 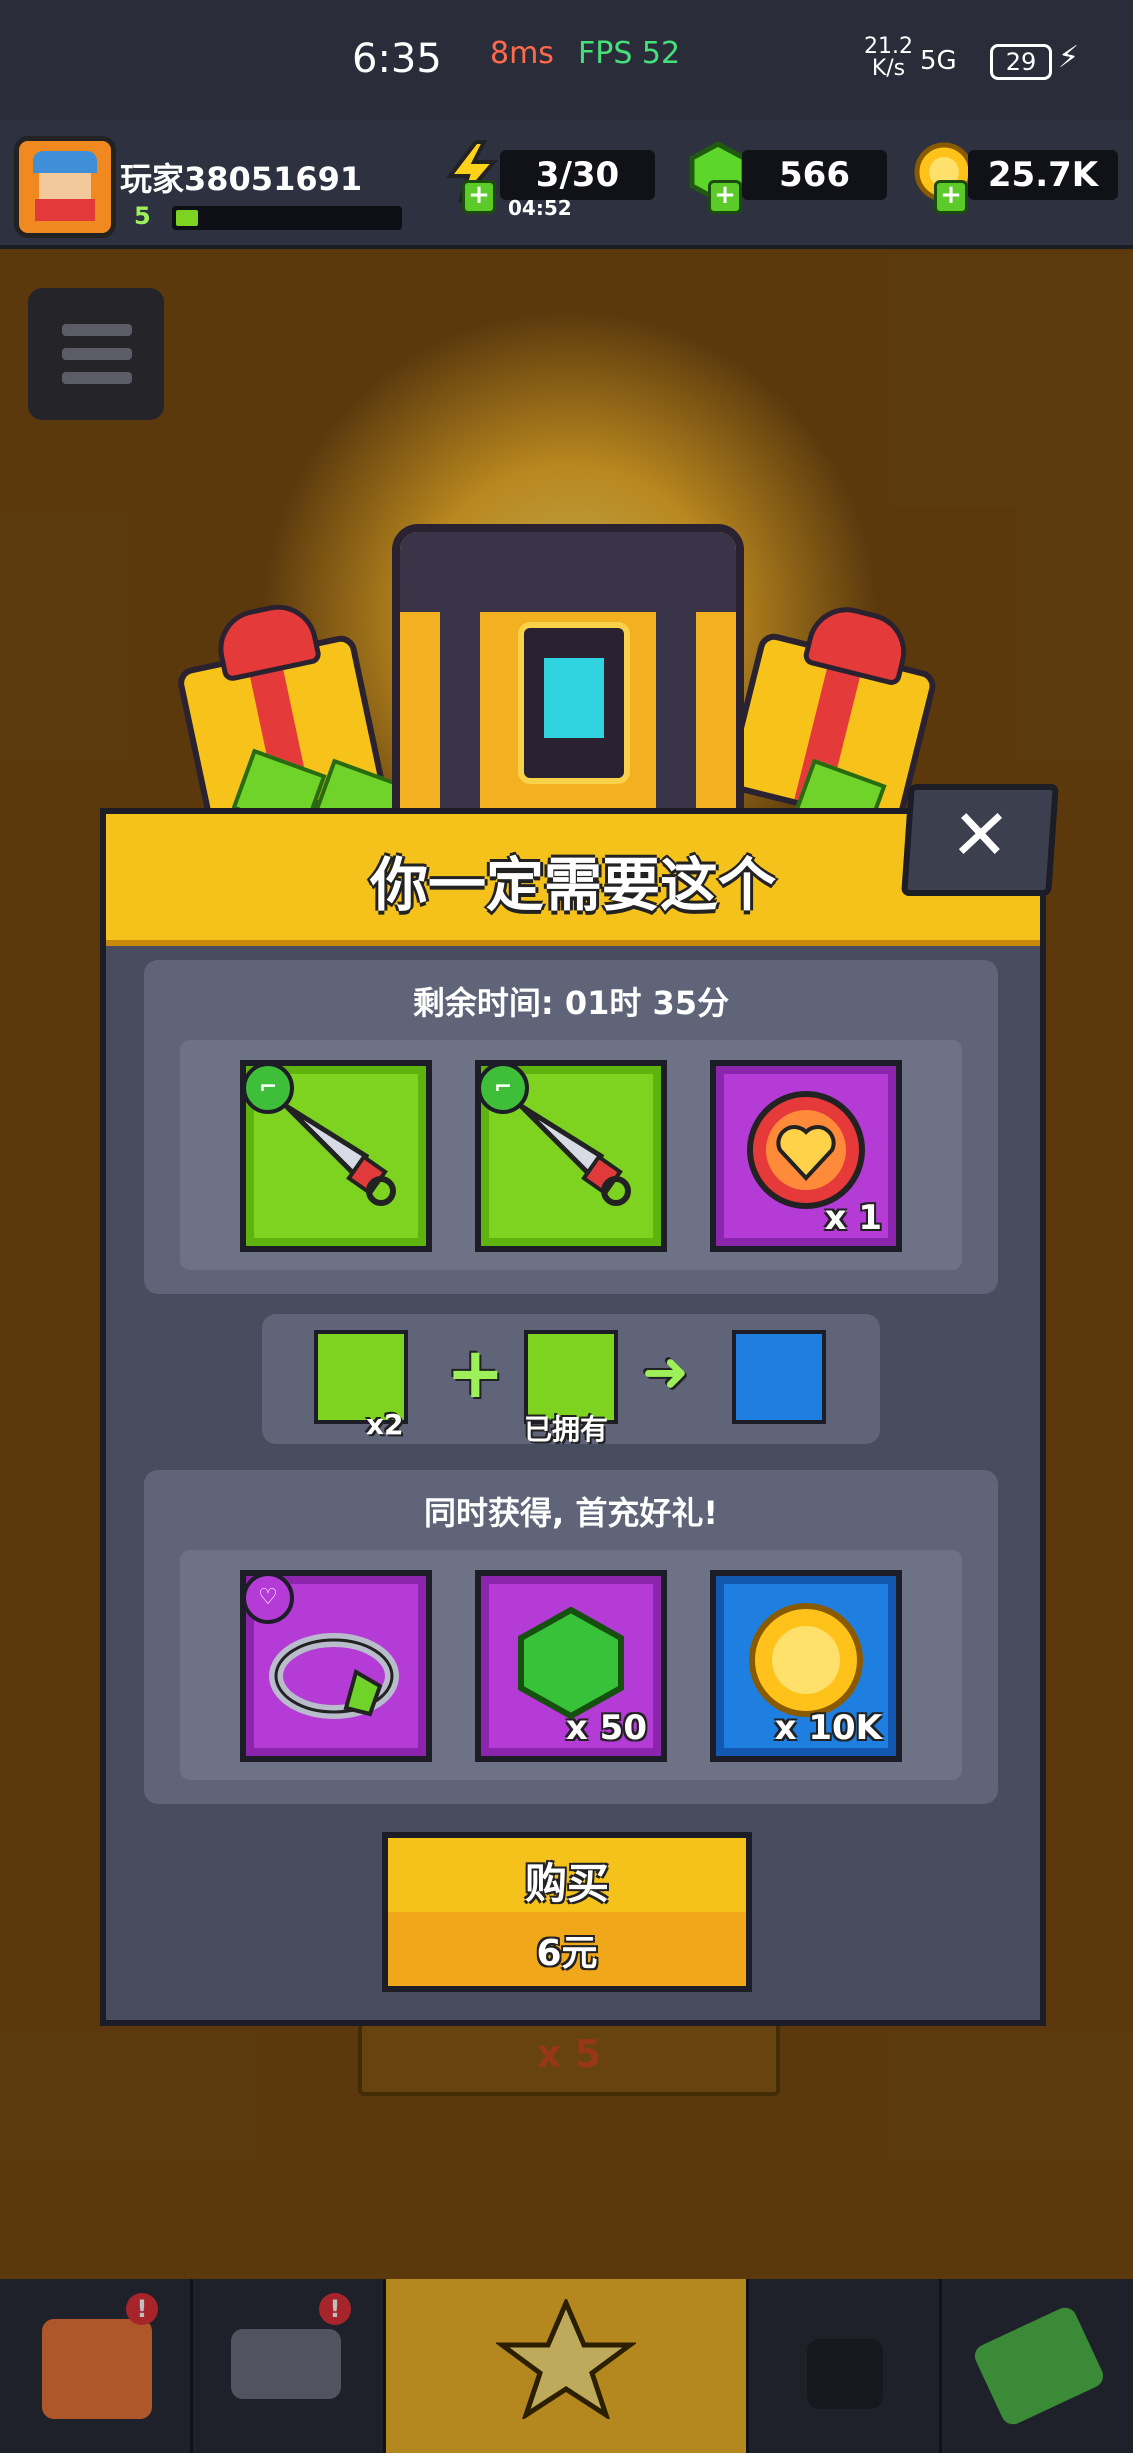 I want to click on net-speed: 21.2 K/s, so click(x=888, y=57).